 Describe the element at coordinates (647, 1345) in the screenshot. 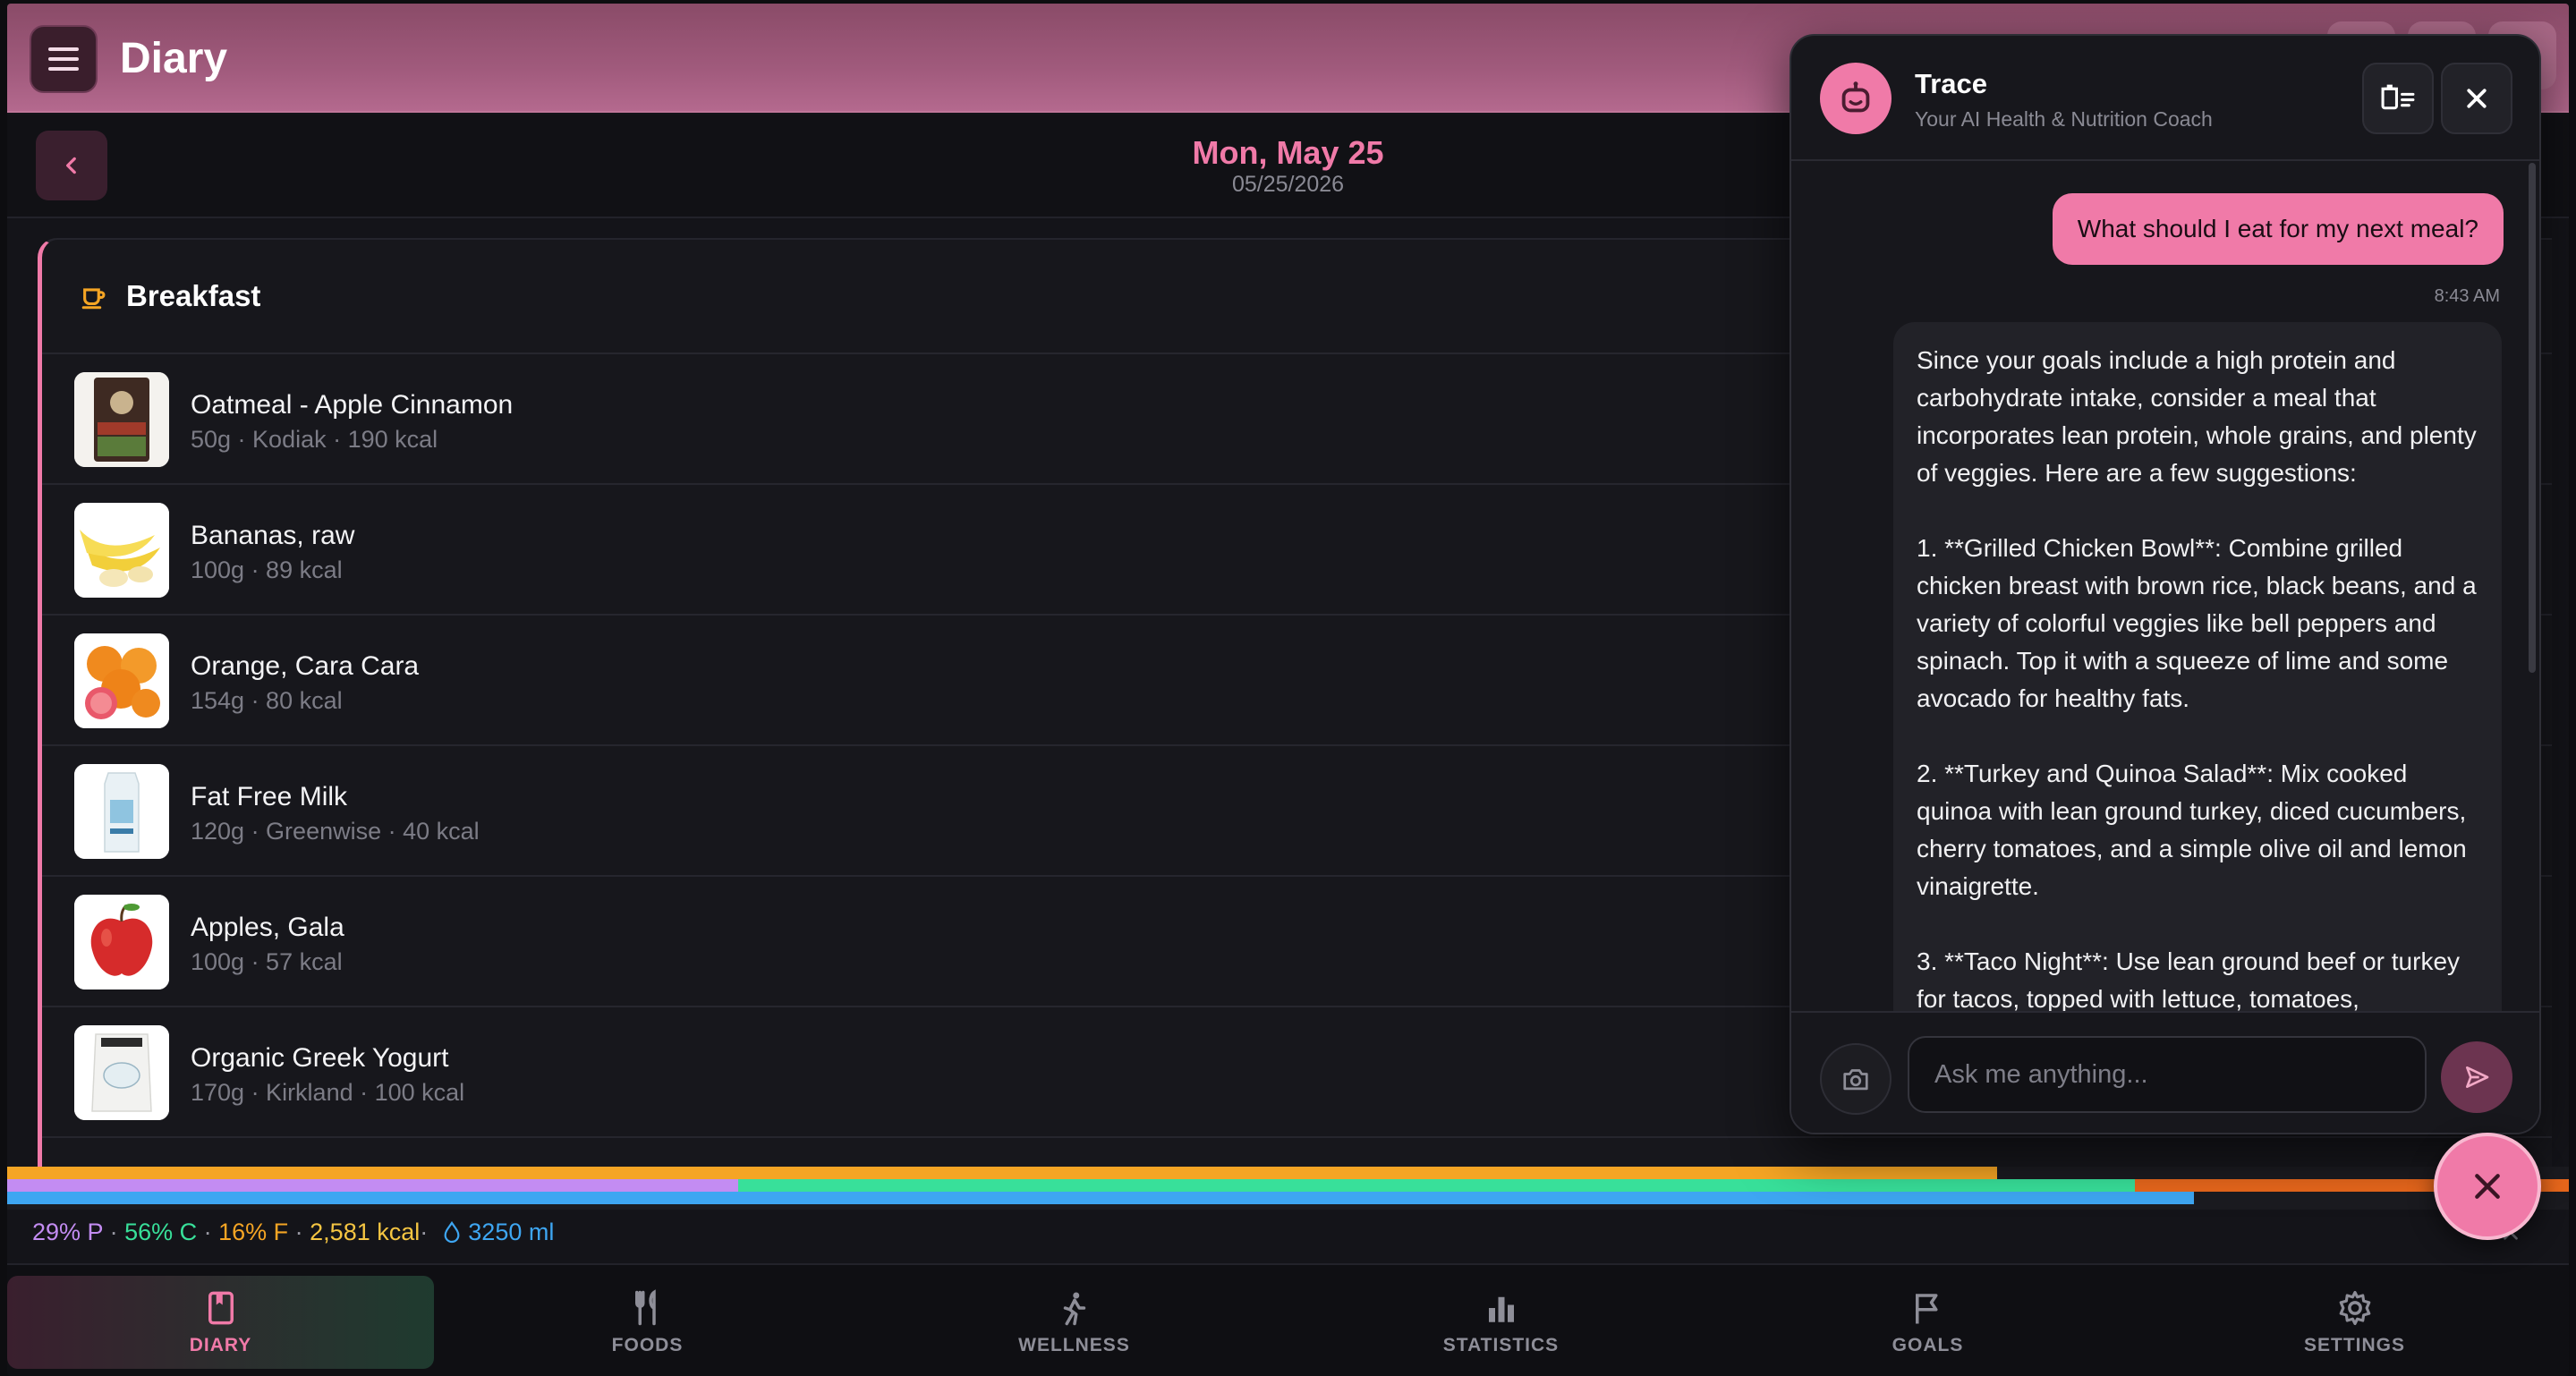

I see `nav-label: FOODS` at that location.